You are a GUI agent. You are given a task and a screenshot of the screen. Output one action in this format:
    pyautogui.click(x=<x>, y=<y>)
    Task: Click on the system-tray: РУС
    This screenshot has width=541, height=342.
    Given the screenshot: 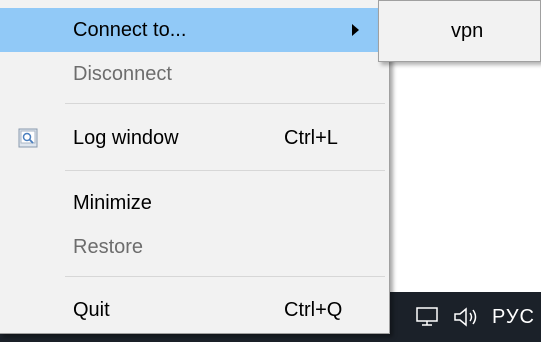 What is the action you would take?
    pyautogui.click(x=477, y=317)
    